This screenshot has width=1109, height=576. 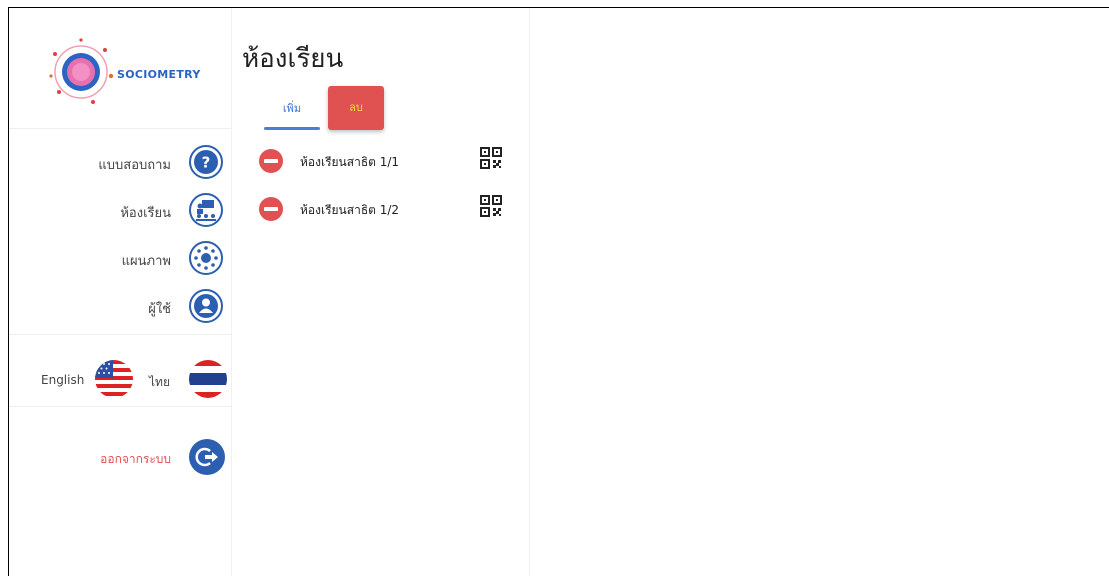 I want to click on us-flag-icon, so click(x=114, y=379).